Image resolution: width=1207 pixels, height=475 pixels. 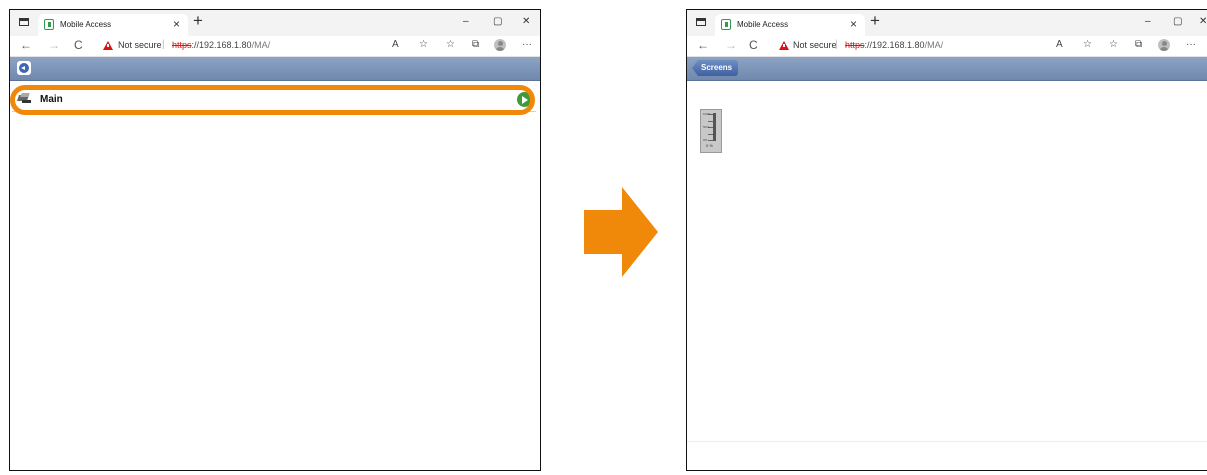 I want to click on app-header, so click(x=275, y=69).